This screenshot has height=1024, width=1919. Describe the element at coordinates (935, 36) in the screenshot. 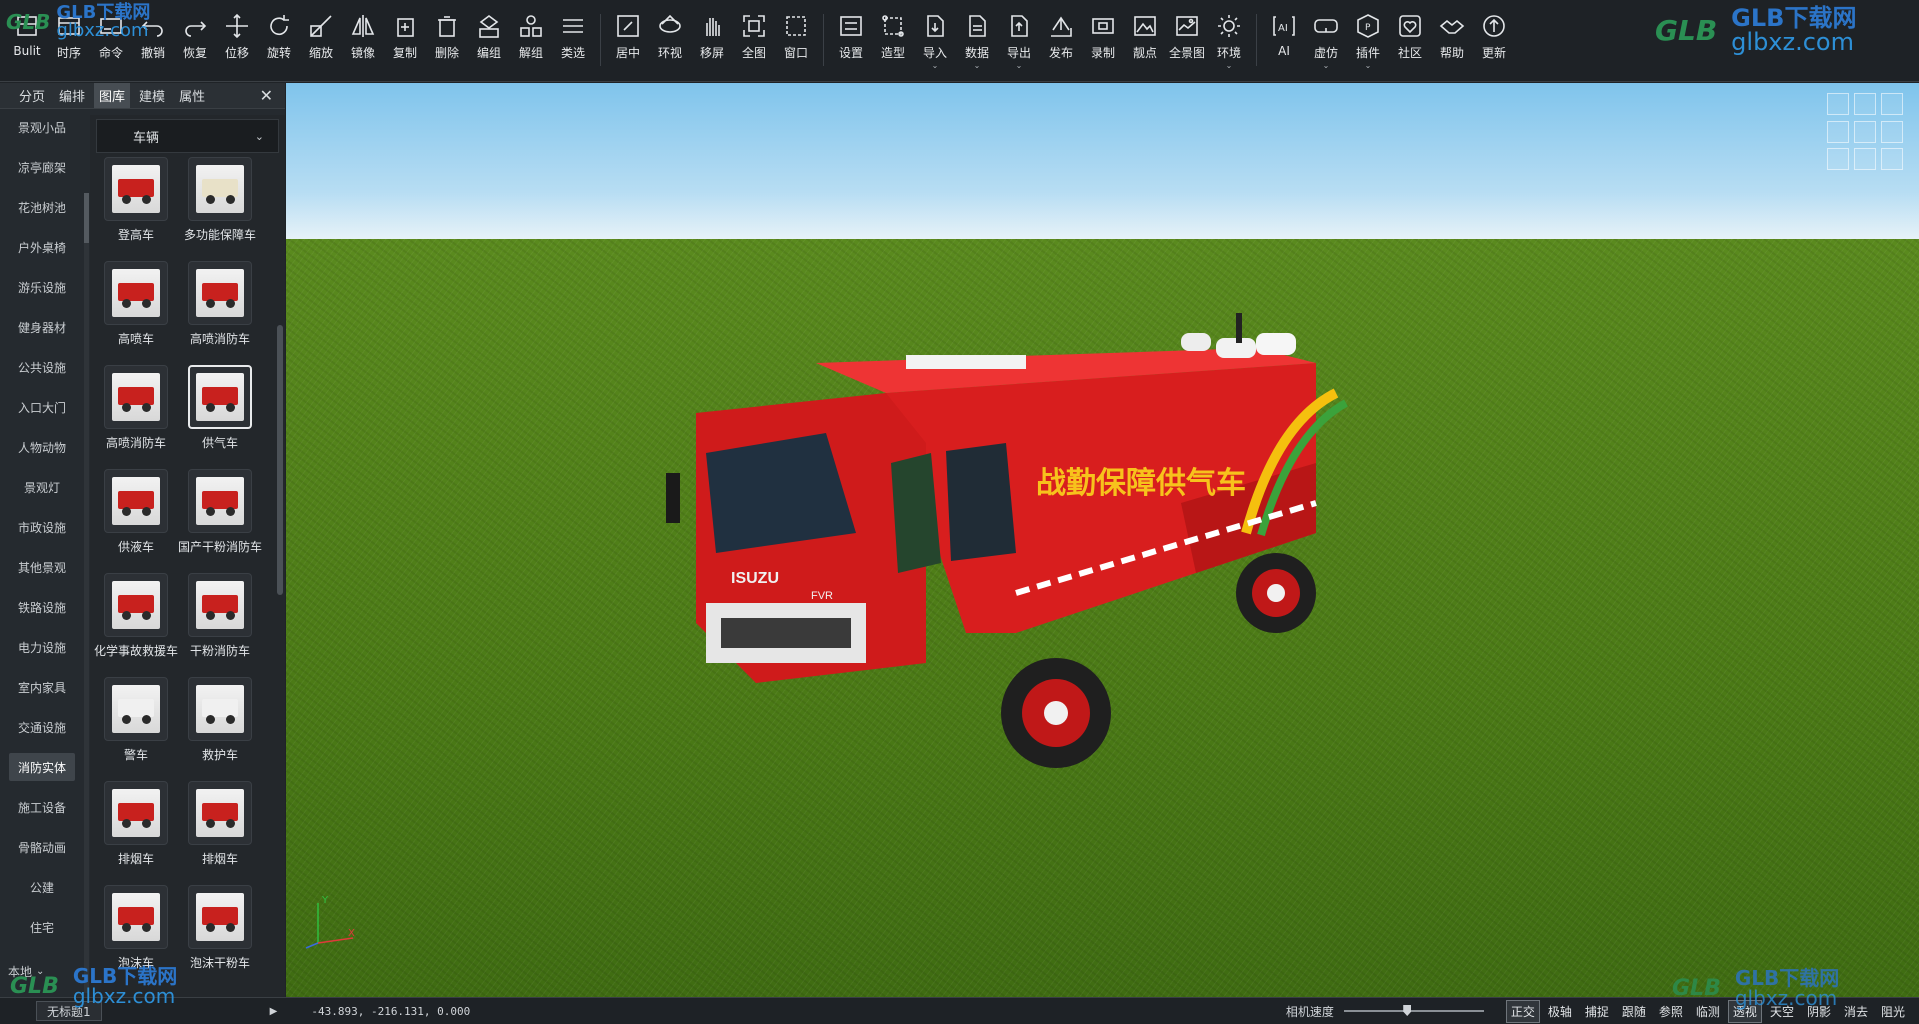

I see `toolbar-button-import: 导入 ⌄` at that location.